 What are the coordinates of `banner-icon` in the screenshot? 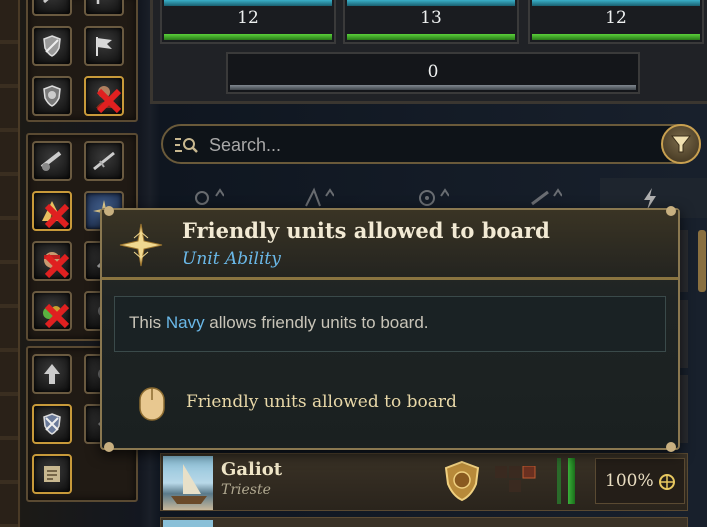 It's located at (104, 46).